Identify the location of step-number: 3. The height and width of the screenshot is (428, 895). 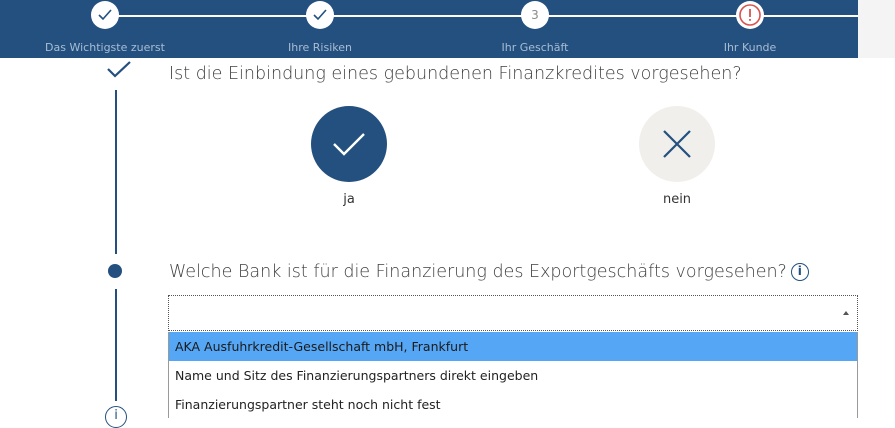
(535, 15).